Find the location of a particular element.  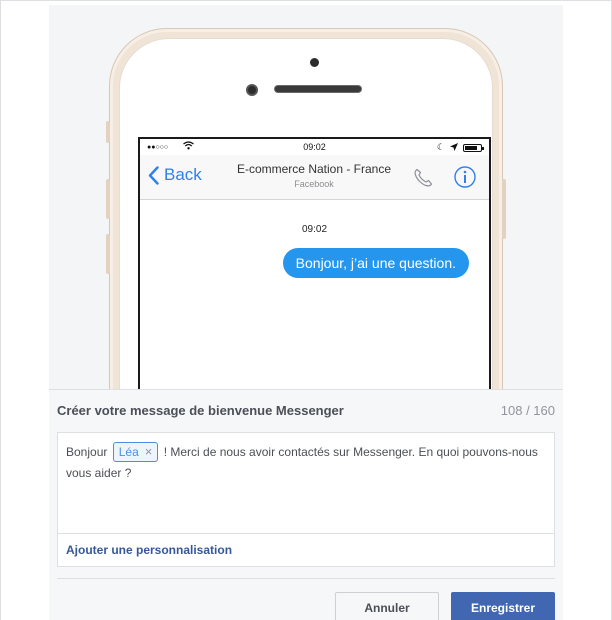

messenger-navbar: Back E-commerce Nation - France Facebook is located at coordinates (314, 177).